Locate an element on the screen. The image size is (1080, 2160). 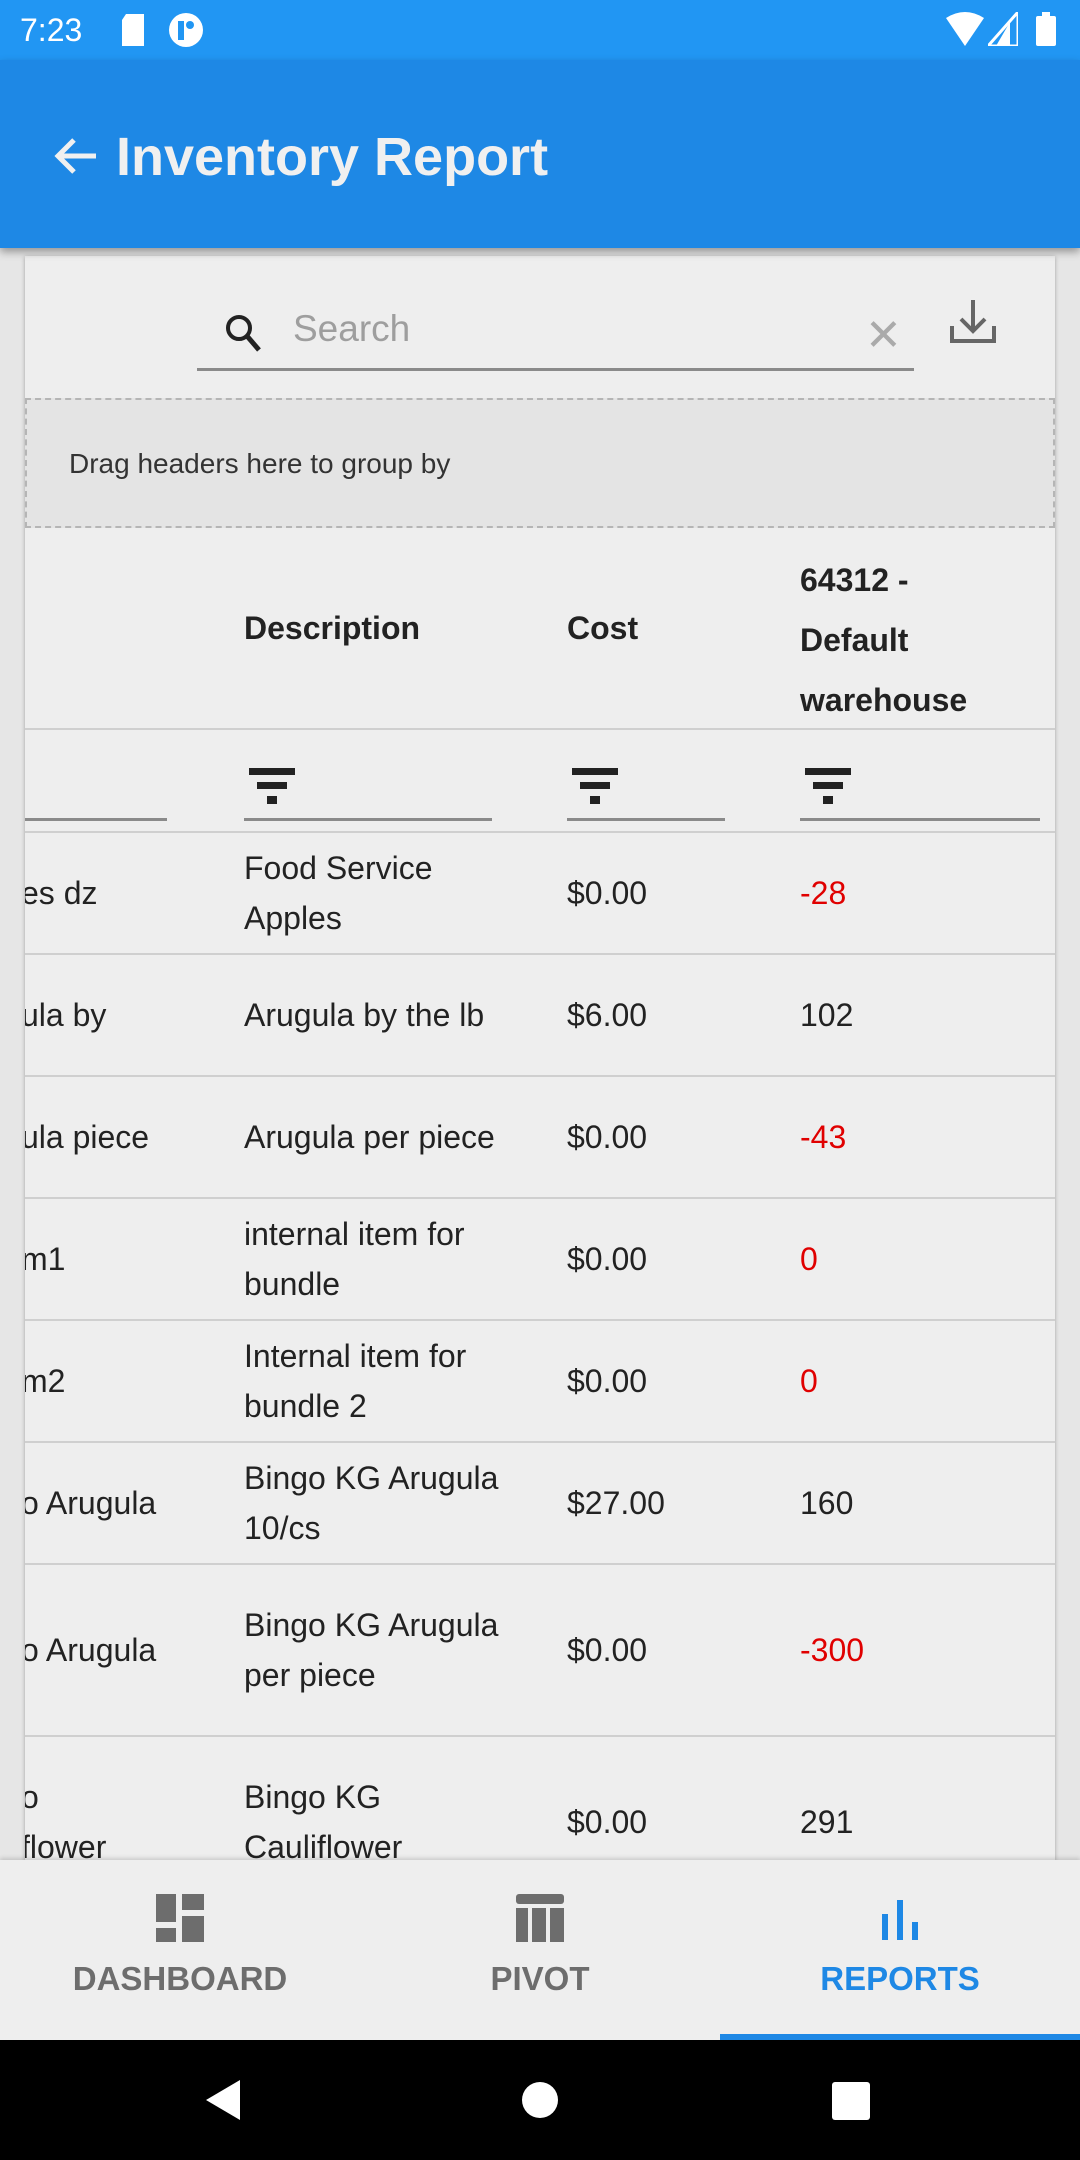
tab-reports: REPORTS is located at coordinates (900, 1950).